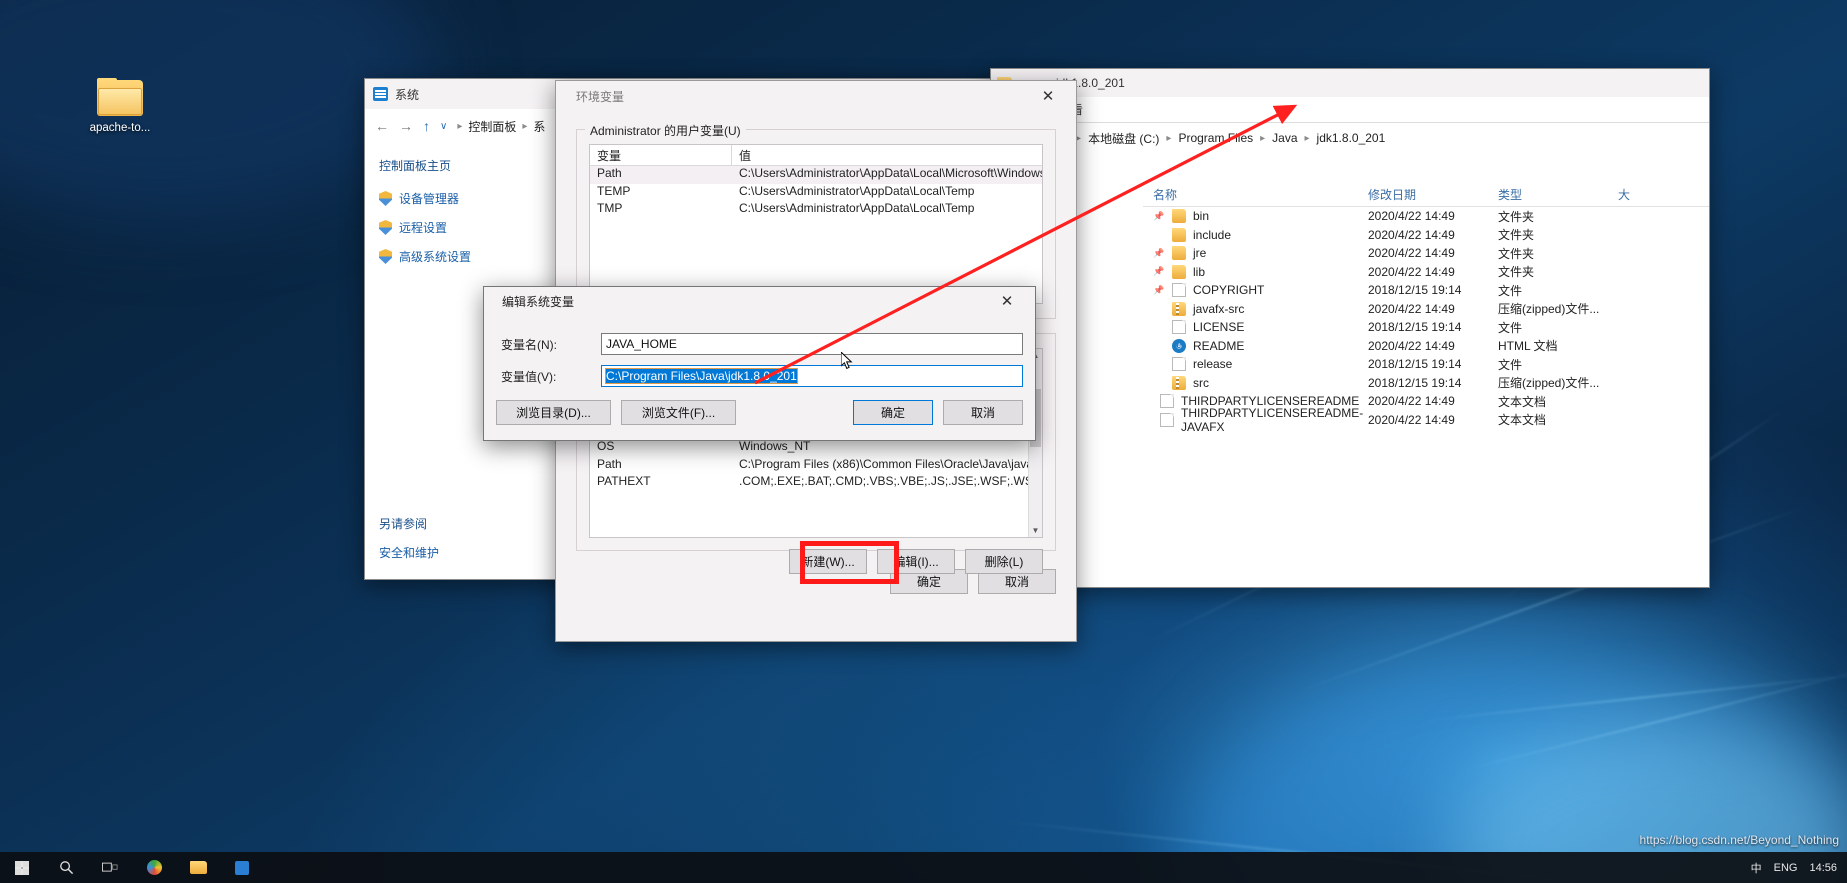 This screenshot has width=1847, height=883. What do you see at coordinates (1548, 194) in the screenshot?
I see `column-header-type: 类型` at bounding box center [1548, 194].